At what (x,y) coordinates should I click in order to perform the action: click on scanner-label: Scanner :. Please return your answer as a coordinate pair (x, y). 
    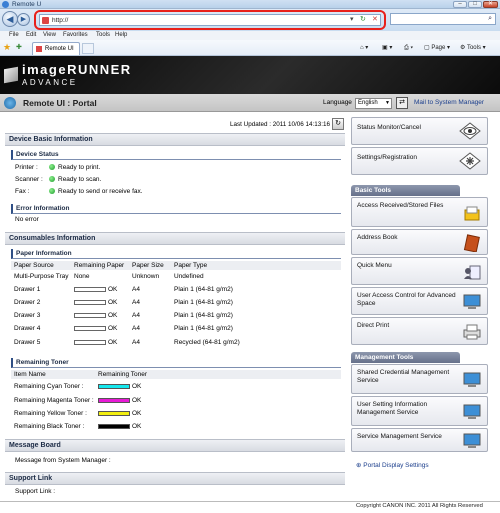
    Looking at the image, I should click on (29, 179).